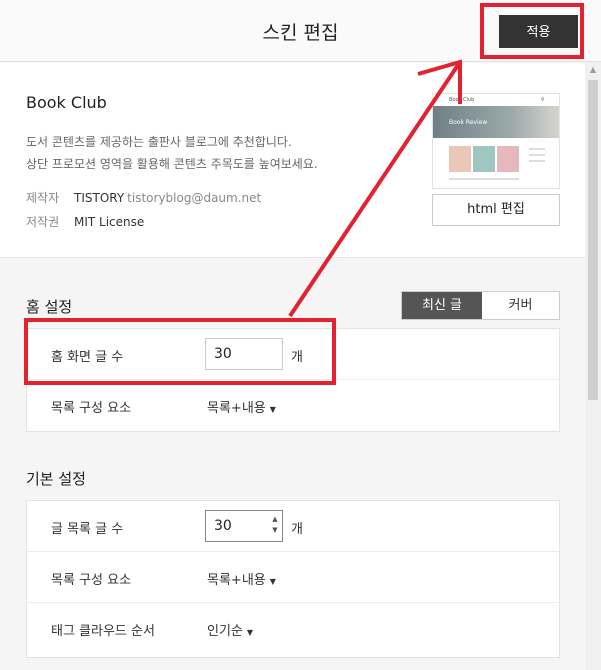 Image resolution: width=601 pixels, height=670 pixels. I want to click on license-value: MIT License, so click(109, 222).